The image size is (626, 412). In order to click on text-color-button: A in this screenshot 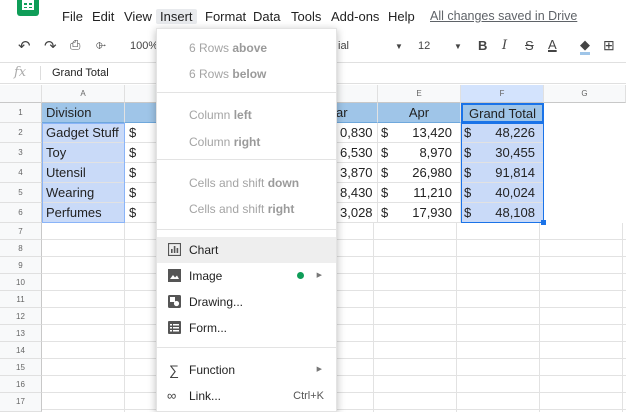, I will do `click(552, 44)`.